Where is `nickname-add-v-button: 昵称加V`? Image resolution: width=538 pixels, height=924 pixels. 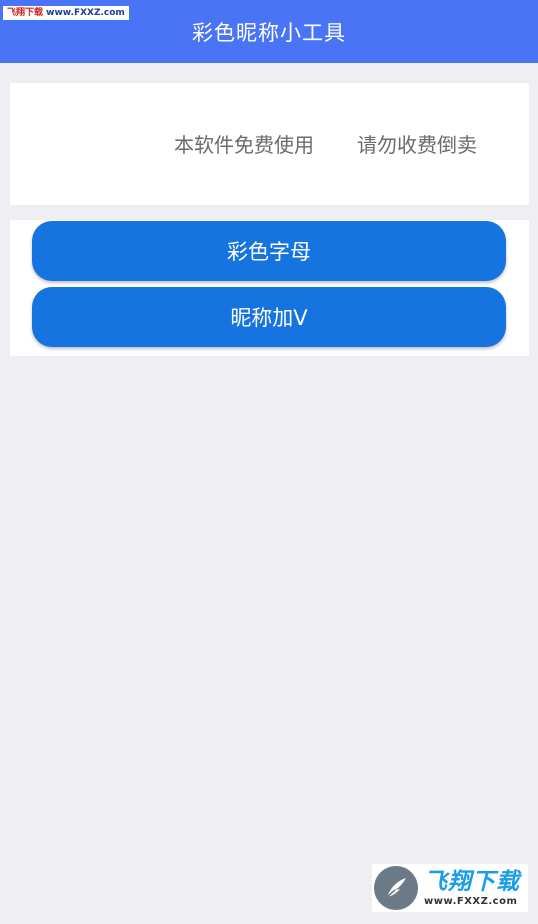 nickname-add-v-button: 昵称加V is located at coordinates (269, 317).